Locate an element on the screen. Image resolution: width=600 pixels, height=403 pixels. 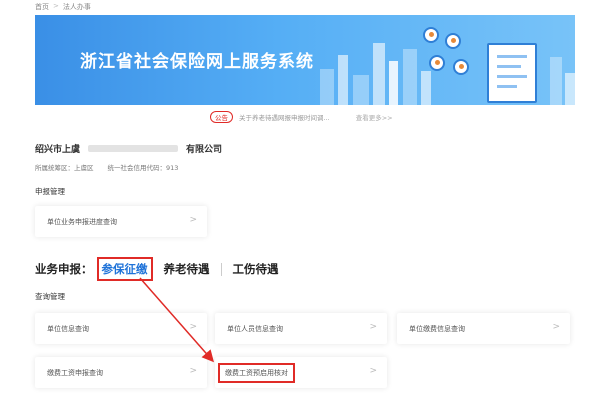
business-tabs: 业务申报： 参保征缴 养老待遇 工伤待遇 is located at coordinates (158, 269).